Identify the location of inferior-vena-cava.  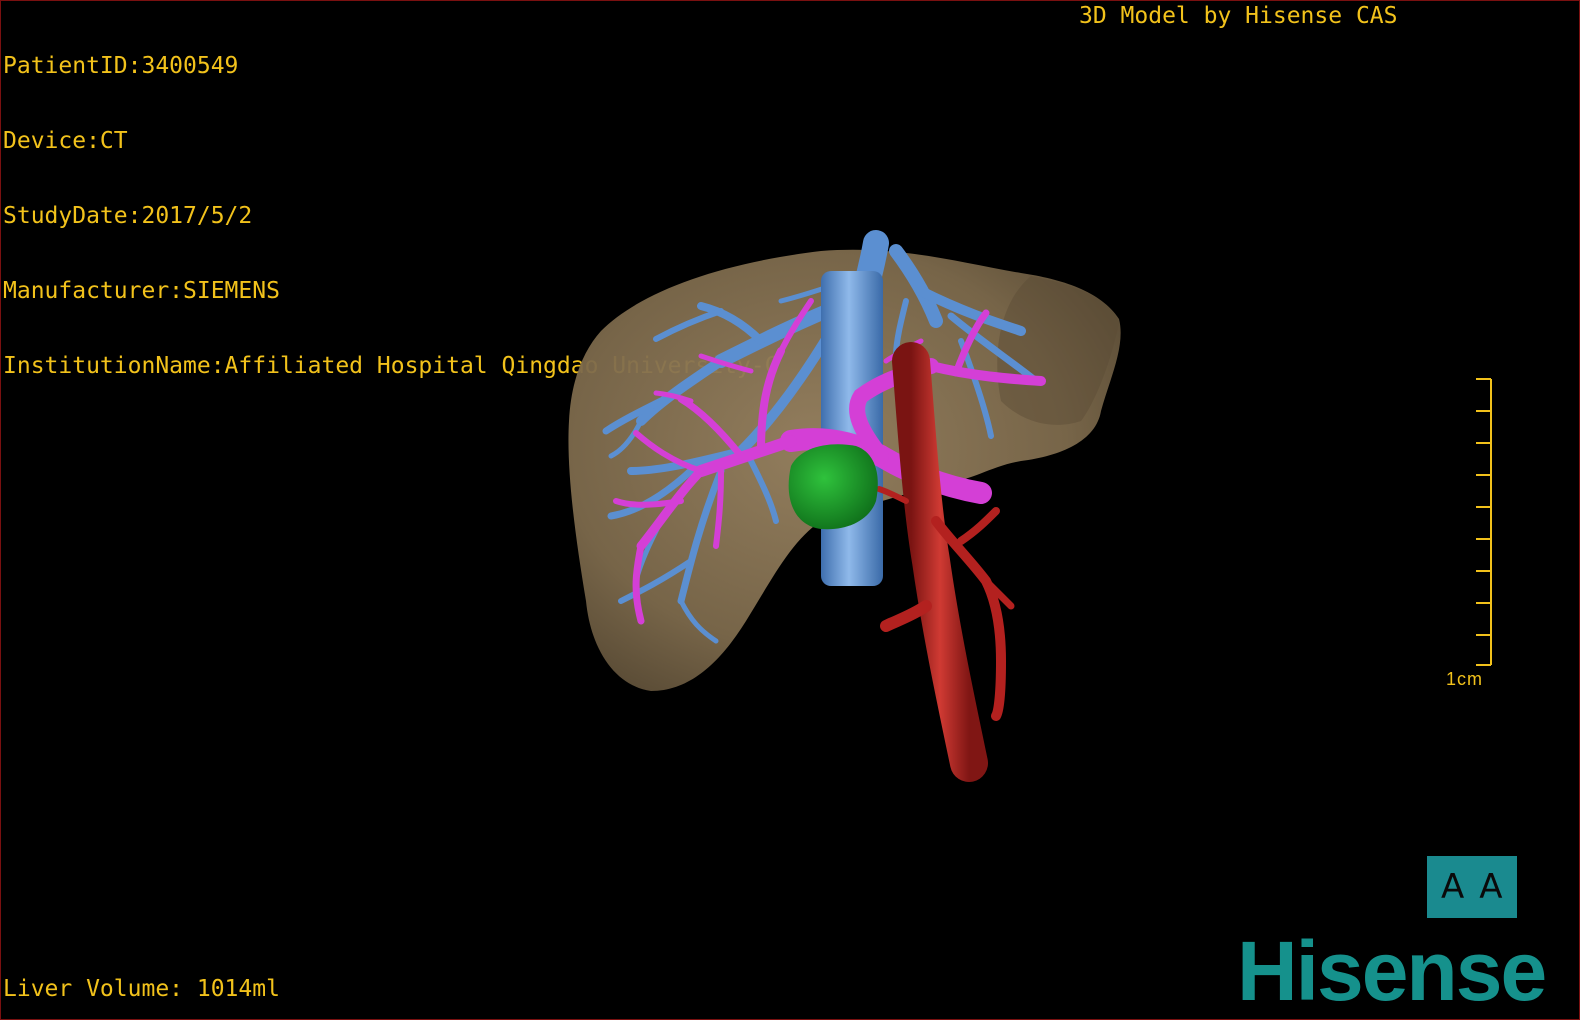
(852, 428).